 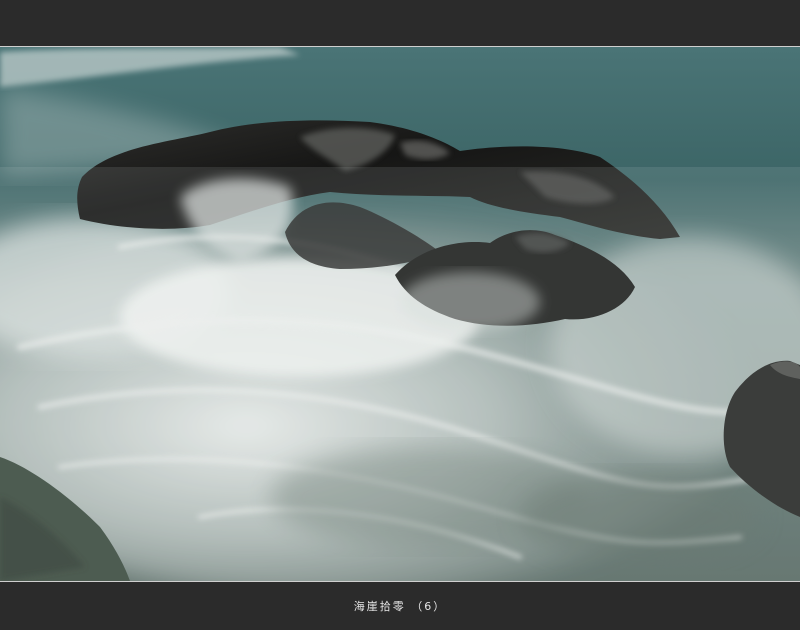 What do you see at coordinates (400, 606) in the screenshot?
I see `photo-caption: 海崖拾零 （6）` at bounding box center [400, 606].